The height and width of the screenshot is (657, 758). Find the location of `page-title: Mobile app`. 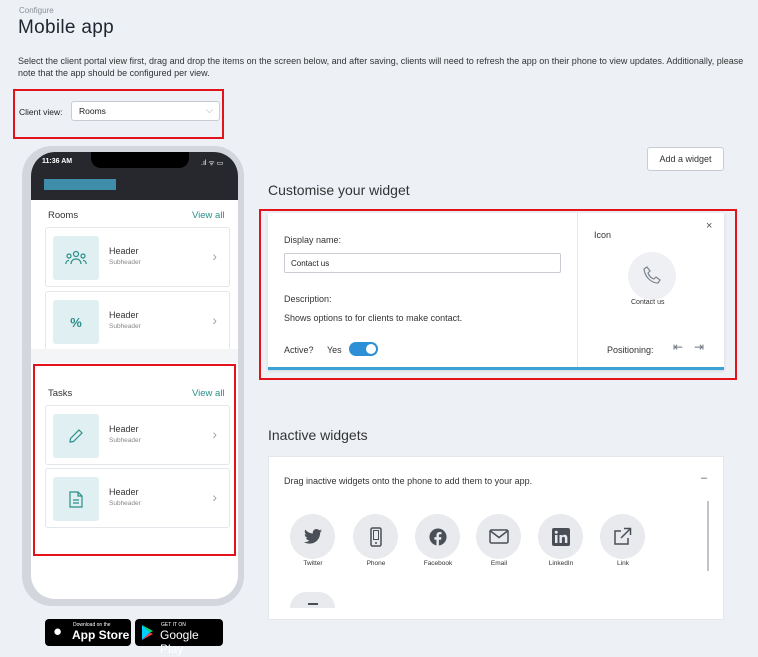

page-title: Mobile app is located at coordinates (66, 27).